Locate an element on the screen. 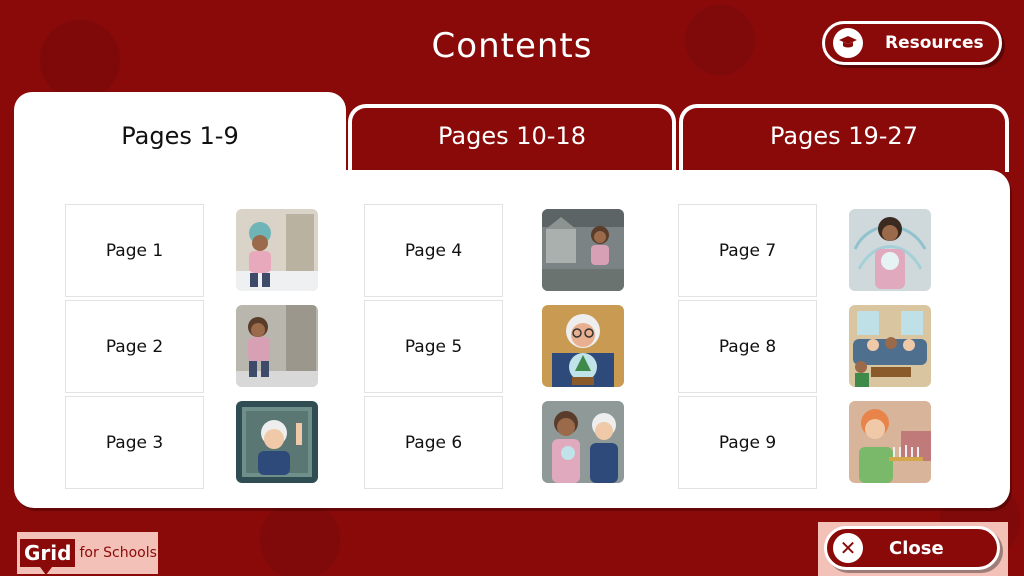  page-label: Page 2 is located at coordinates (134, 346).